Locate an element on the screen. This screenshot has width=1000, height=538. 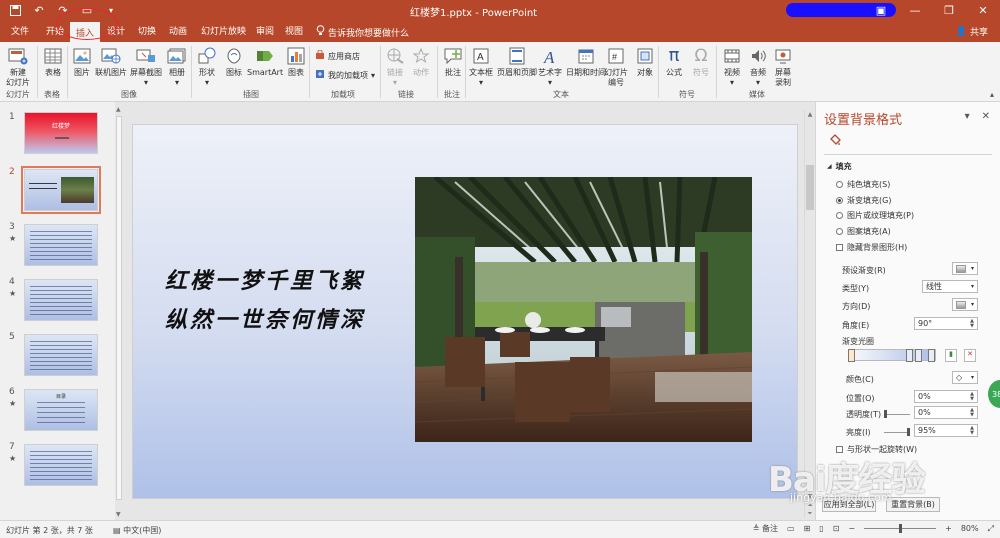
table-button: 表格 is located at coordinates (53, 61).